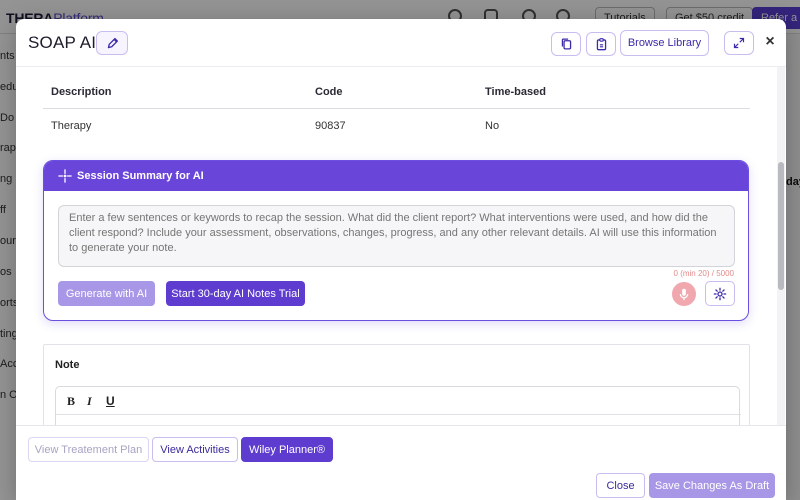 This screenshot has width=800, height=500. Describe the element at coordinates (396, 176) in the screenshot. I see `session-summary-header: Session Summary for AI` at that location.